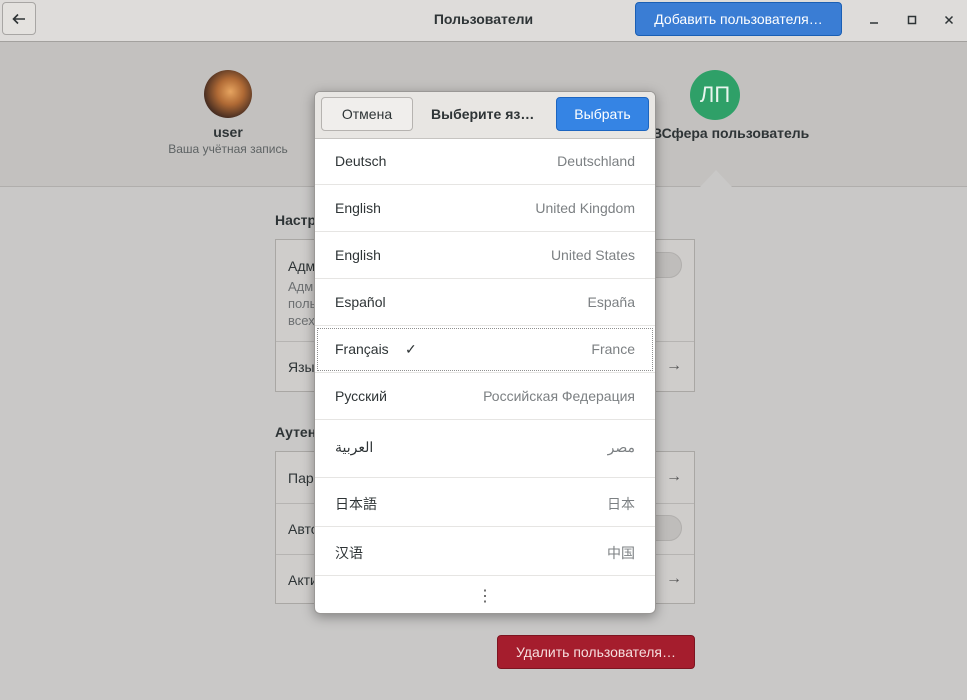 This screenshot has width=967, height=700. I want to click on admin-desc-line: Адм, so click(301, 286).